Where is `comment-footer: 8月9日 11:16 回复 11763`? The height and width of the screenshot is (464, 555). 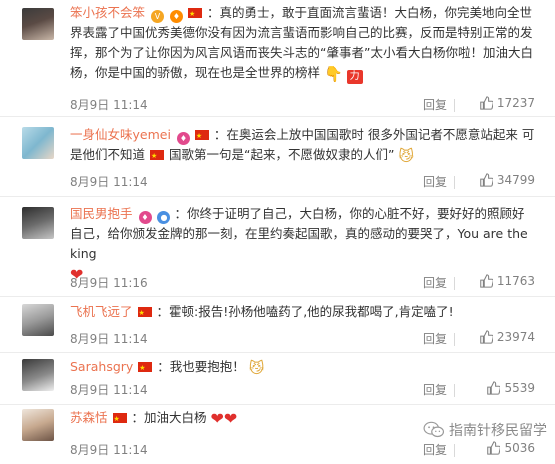
comment-footer: 8月9日 11:16 回复 11763 is located at coordinates (302, 284).